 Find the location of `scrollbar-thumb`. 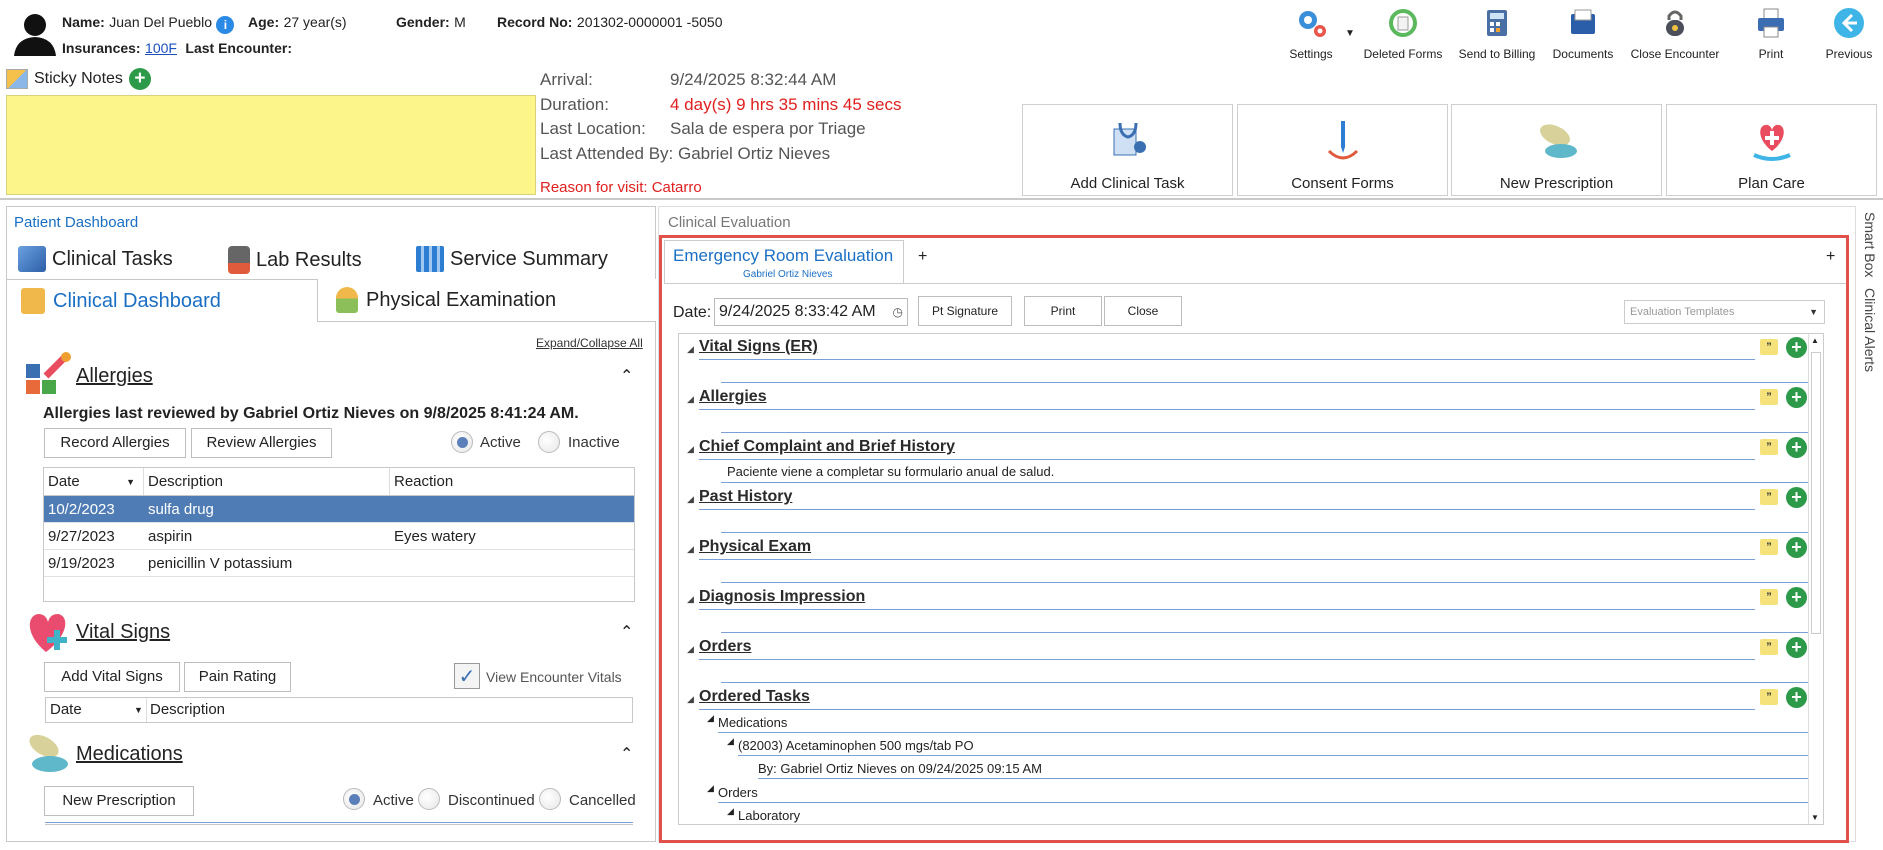

scrollbar-thumb is located at coordinates (1816, 493).